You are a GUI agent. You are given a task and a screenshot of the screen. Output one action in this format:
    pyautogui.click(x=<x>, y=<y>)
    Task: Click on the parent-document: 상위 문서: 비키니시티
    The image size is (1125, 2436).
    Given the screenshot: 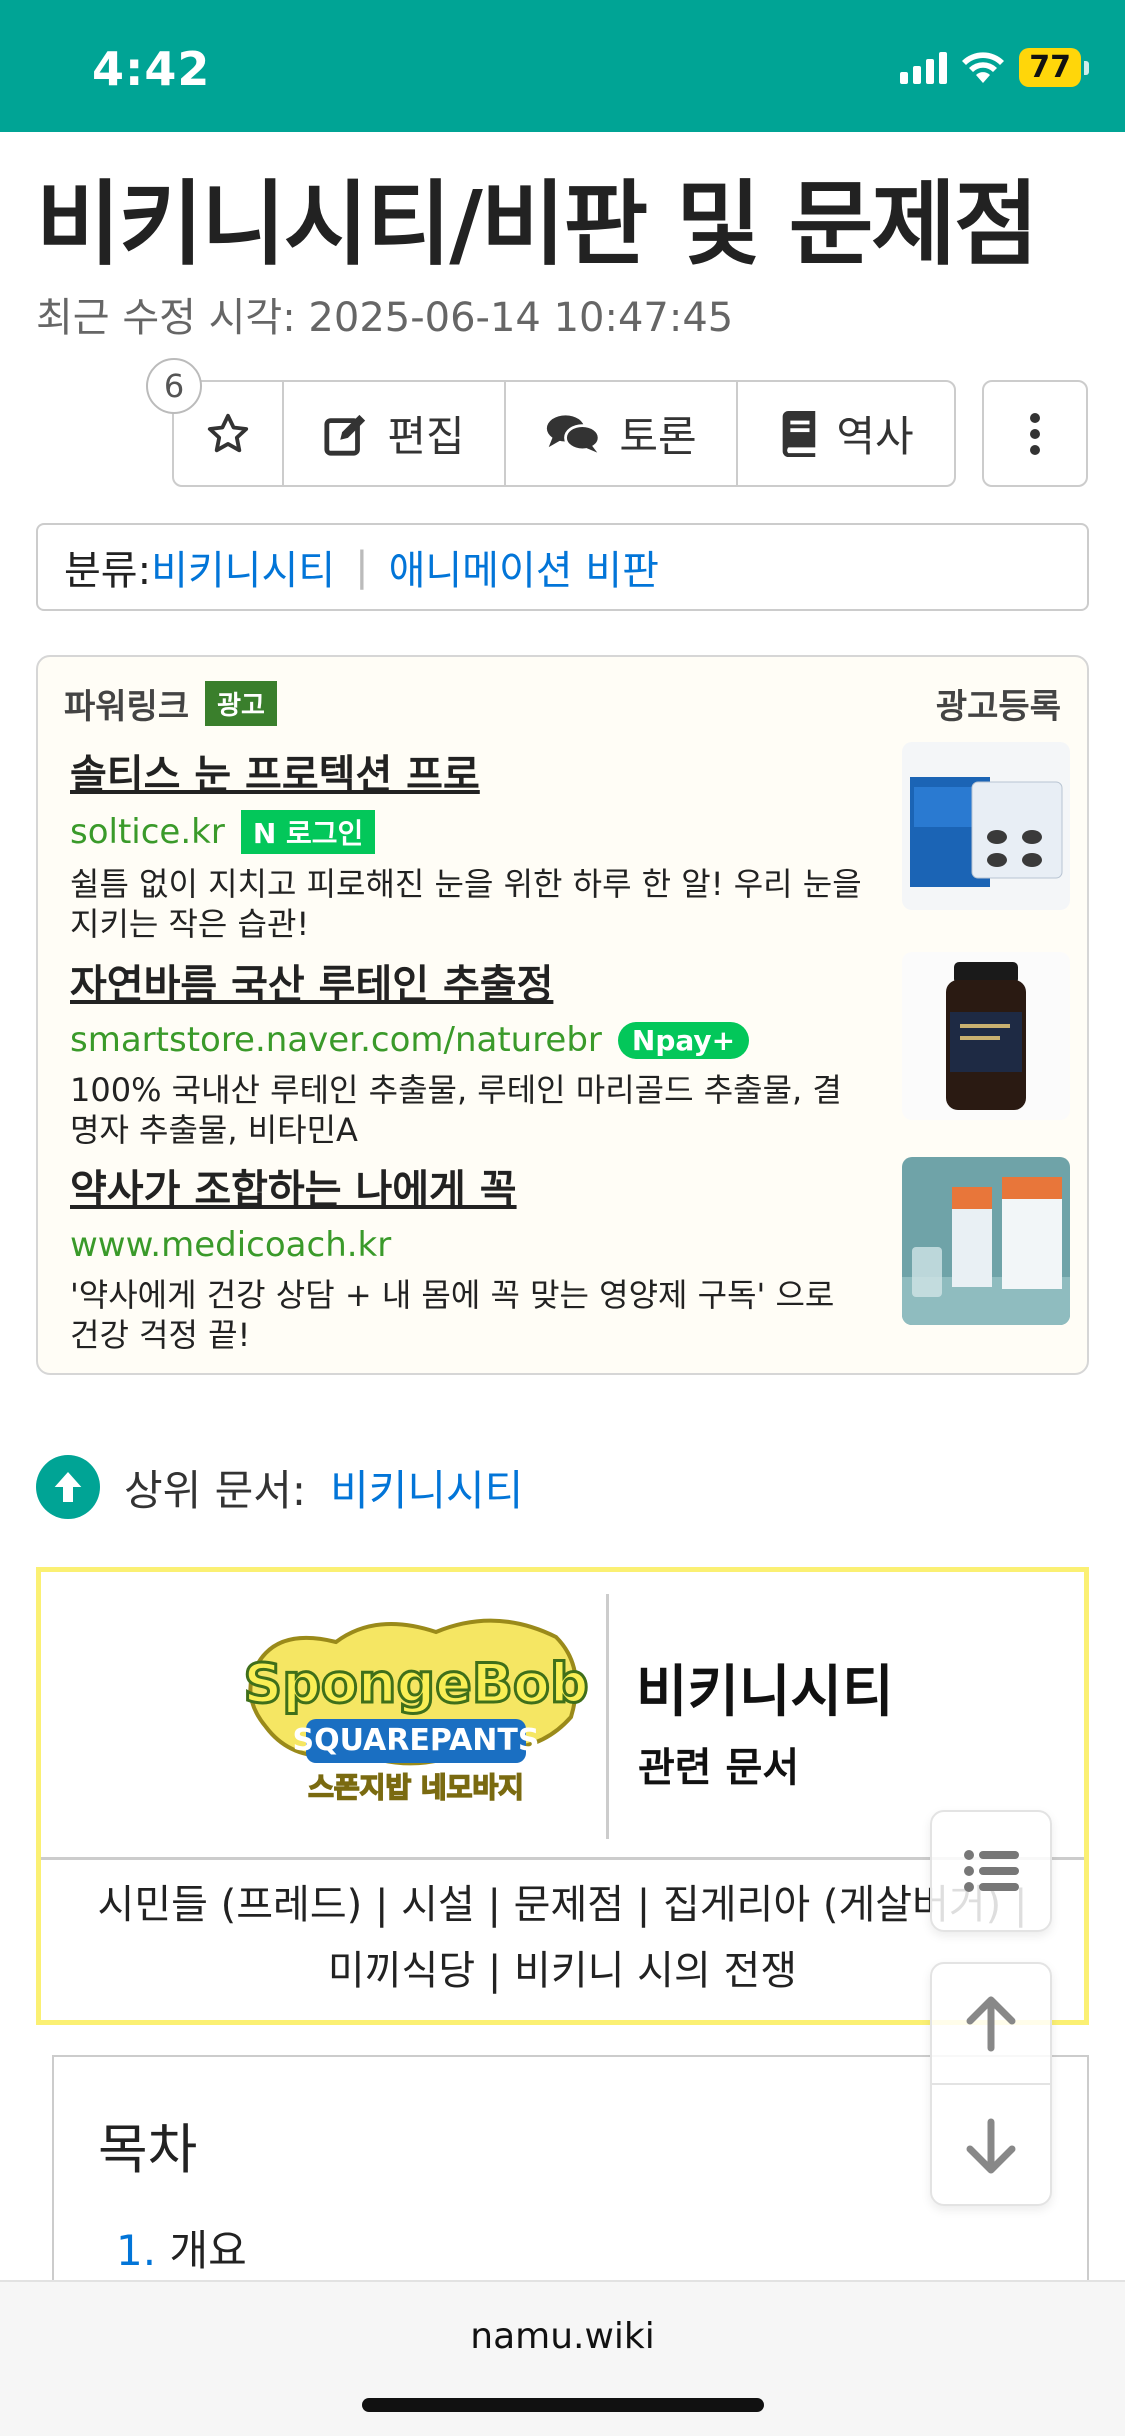 What is the action you would take?
    pyautogui.click(x=279, y=1487)
    